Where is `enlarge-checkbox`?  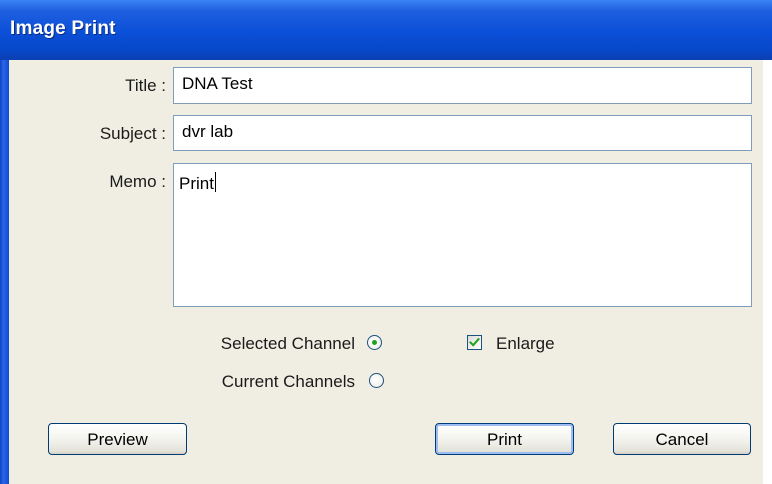 enlarge-checkbox is located at coordinates (474, 342).